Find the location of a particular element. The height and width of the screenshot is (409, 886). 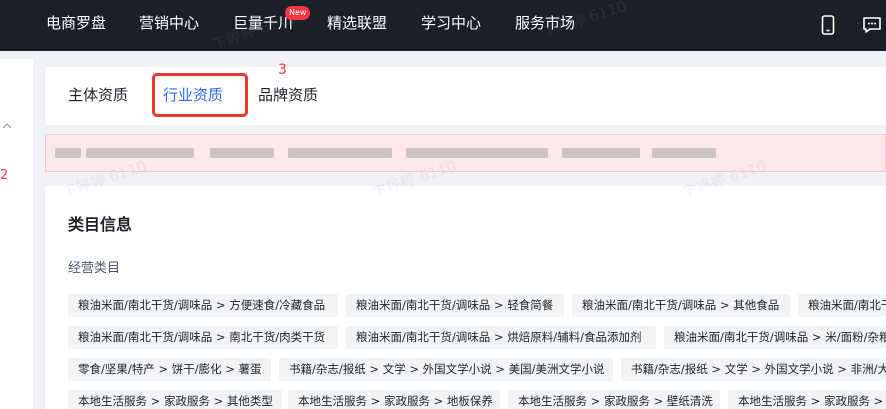

category-tag: 书籍/杂志/报纸 > 文学 > 外国文学小说 > 美国/美洲文学小说 is located at coordinates (446, 369).